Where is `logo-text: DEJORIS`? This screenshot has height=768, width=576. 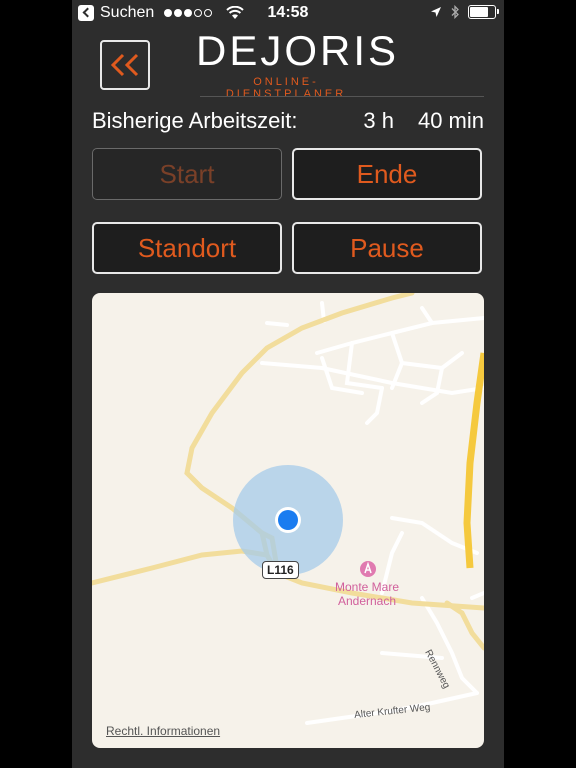
logo-text: DEJORIS is located at coordinates (298, 50).